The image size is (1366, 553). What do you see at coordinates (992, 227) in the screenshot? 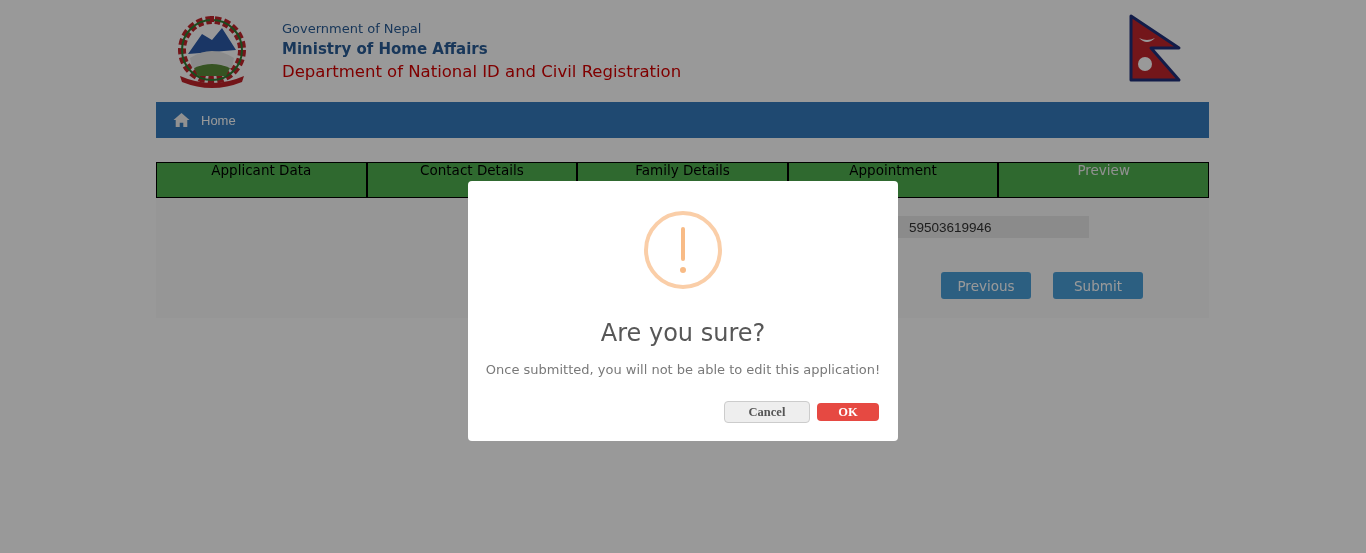
I see `input-field: 59503619946` at bounding box center [992, 227].